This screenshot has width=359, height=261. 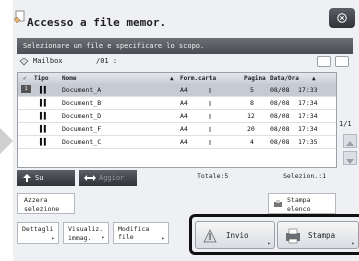 I want to click on total-files: Totale:5, so click(x=213, y=176).